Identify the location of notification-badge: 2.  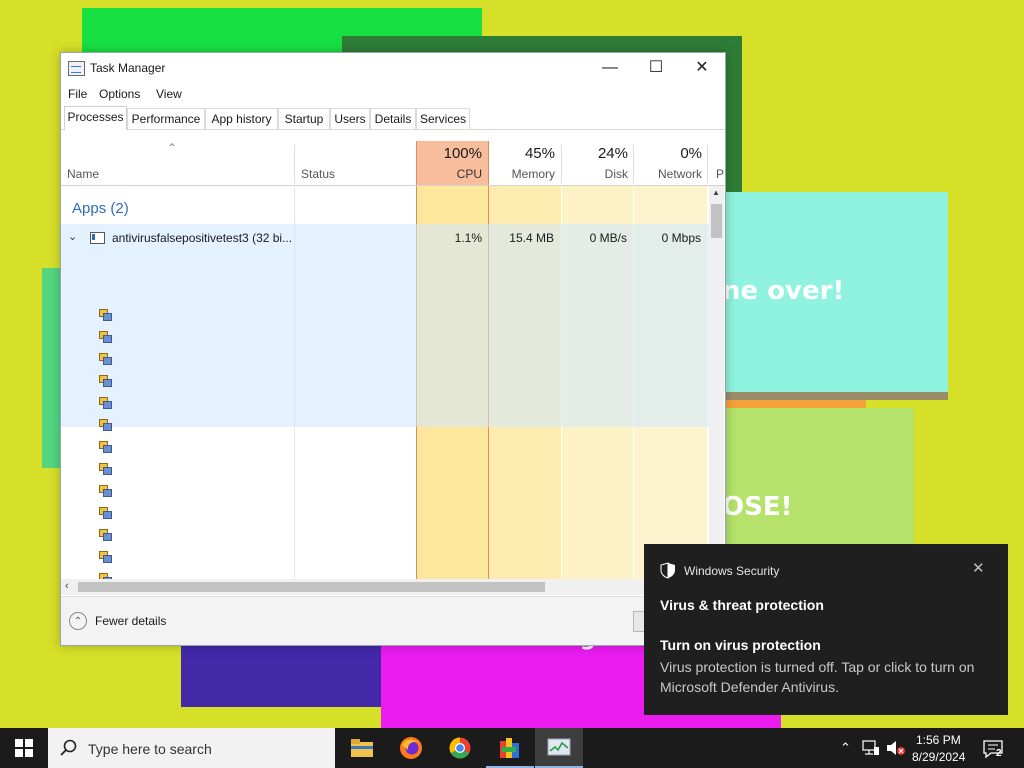
(999, 753).